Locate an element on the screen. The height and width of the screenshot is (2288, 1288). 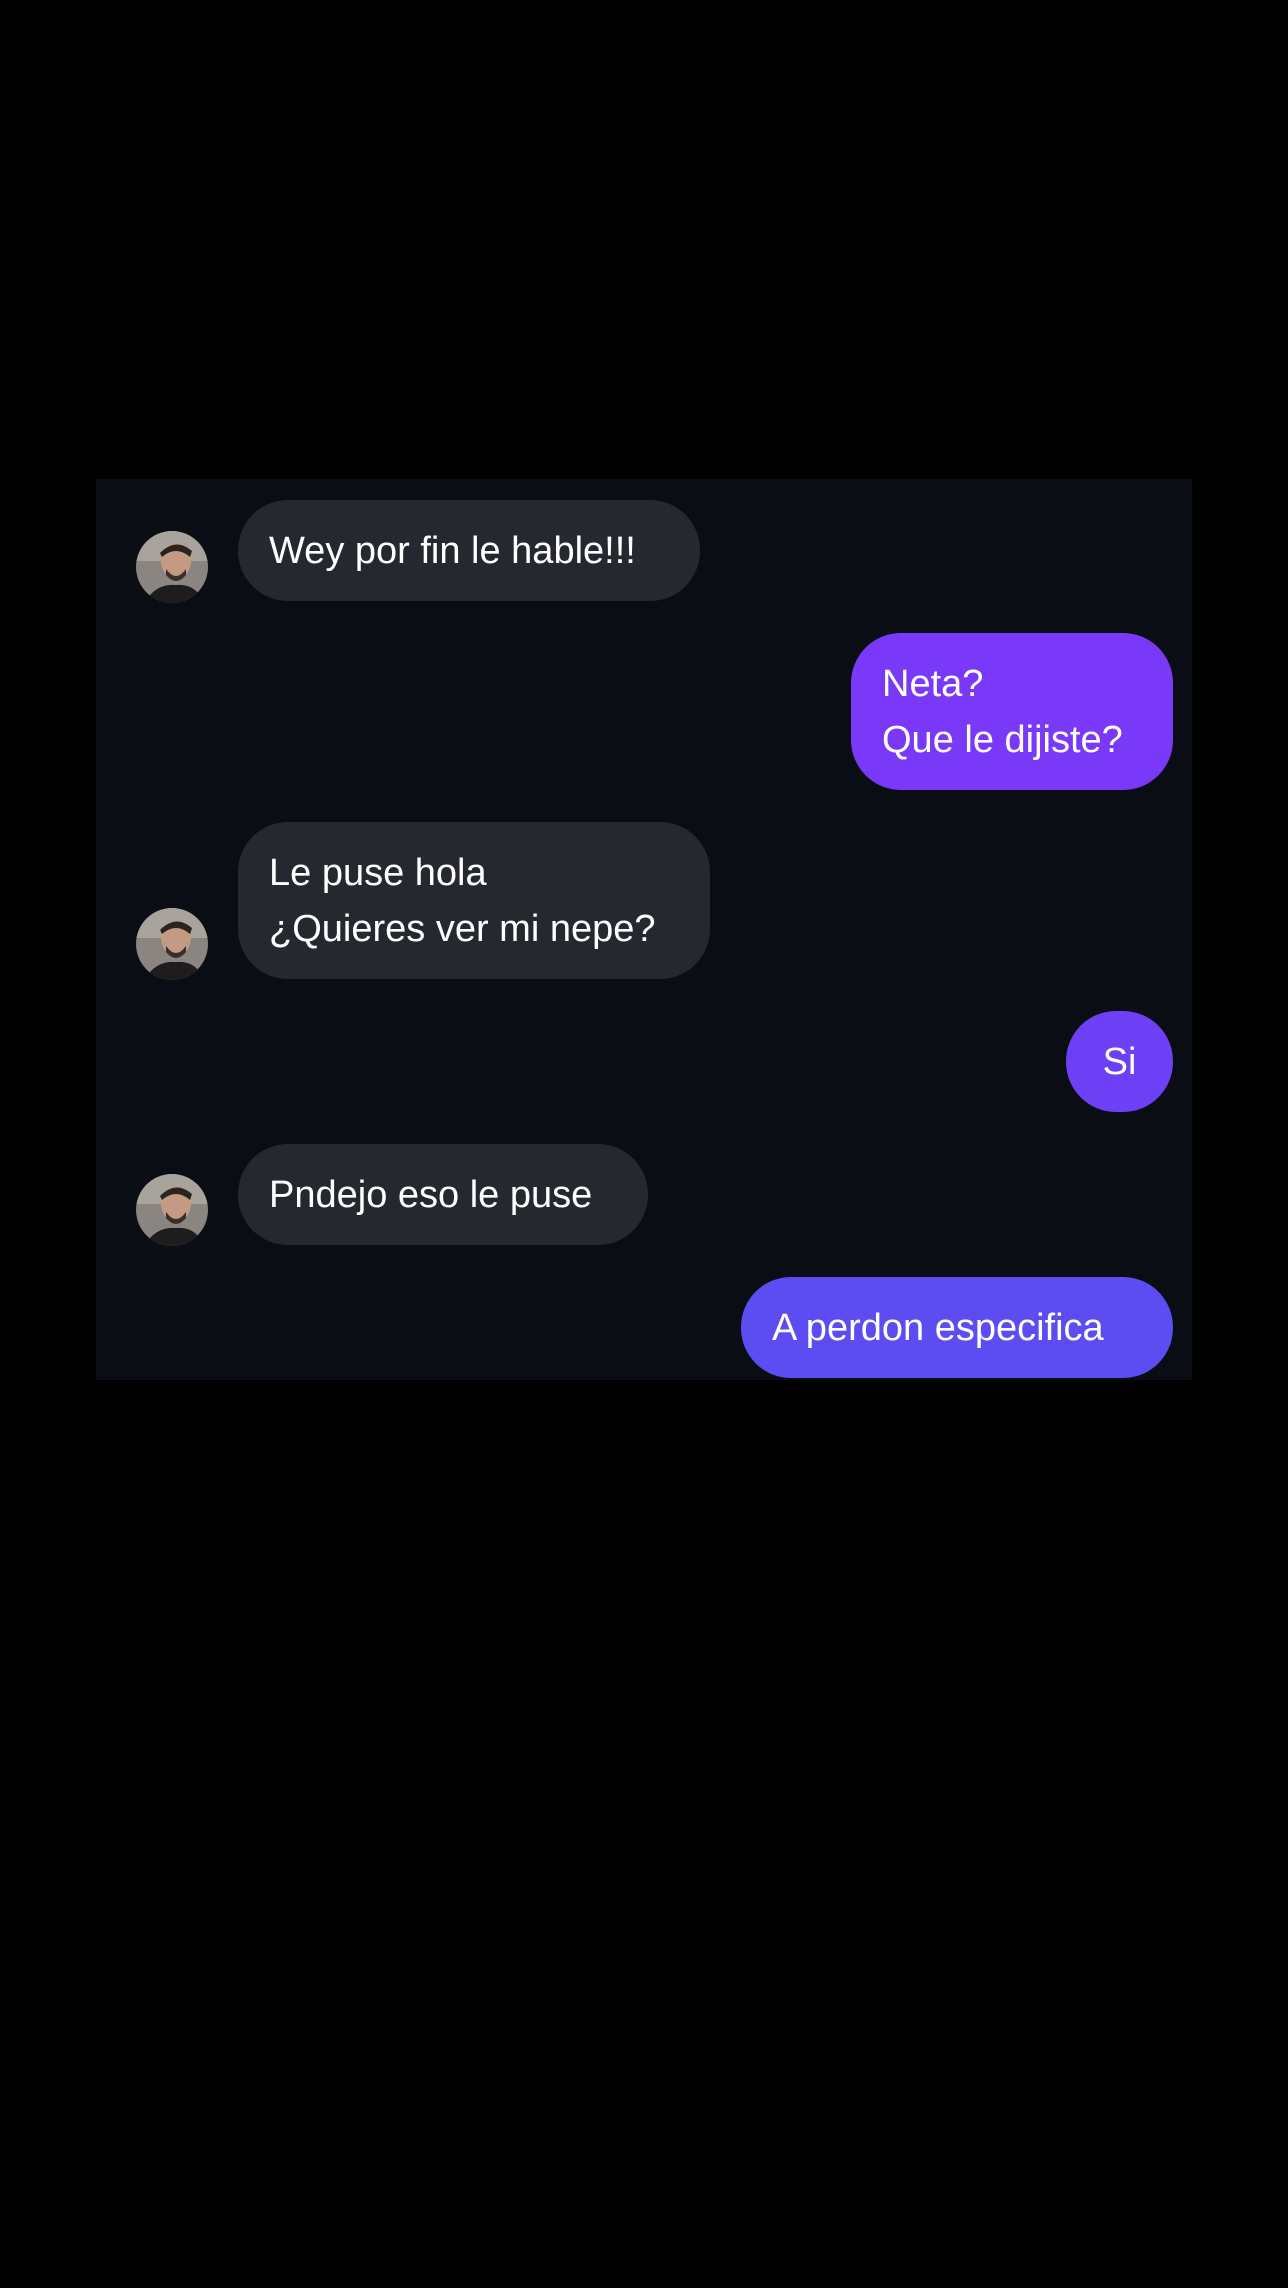
incoming-message-bubble: Wey por fin le hable!!! is located at coordinates (469, 550).